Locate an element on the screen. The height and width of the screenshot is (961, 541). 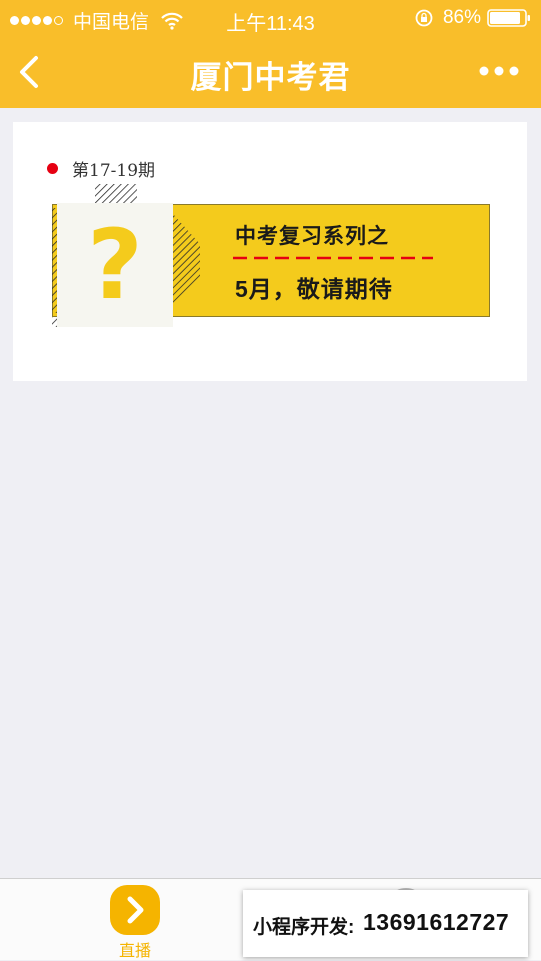
play-icon is located at coordinates (135, 910).